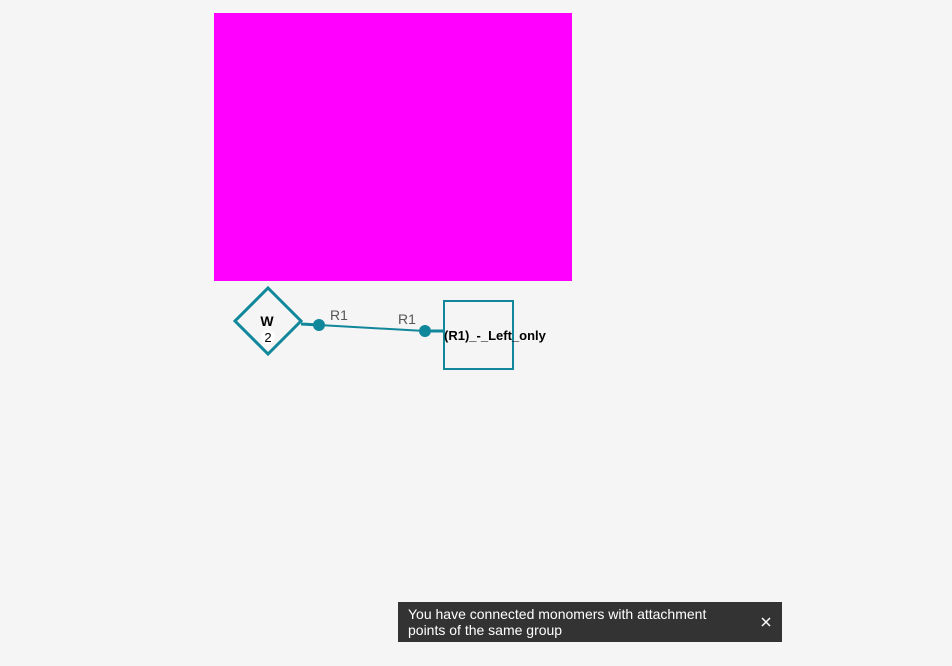 The width and height of the screenshot is (952, 666). Describe the element at coordinates (407, 319) in the screenshot. I see `bond-right-label: R1` at that location.